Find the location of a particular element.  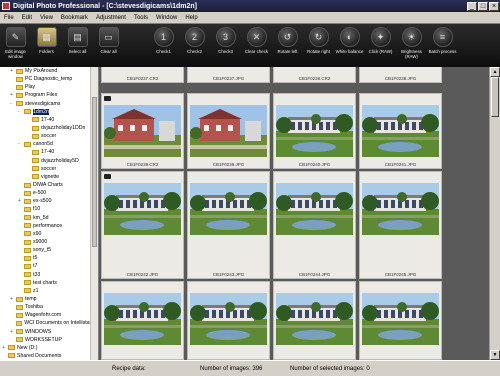

white-balance-button: ◐ White balance is located at coordinates (349, 40).